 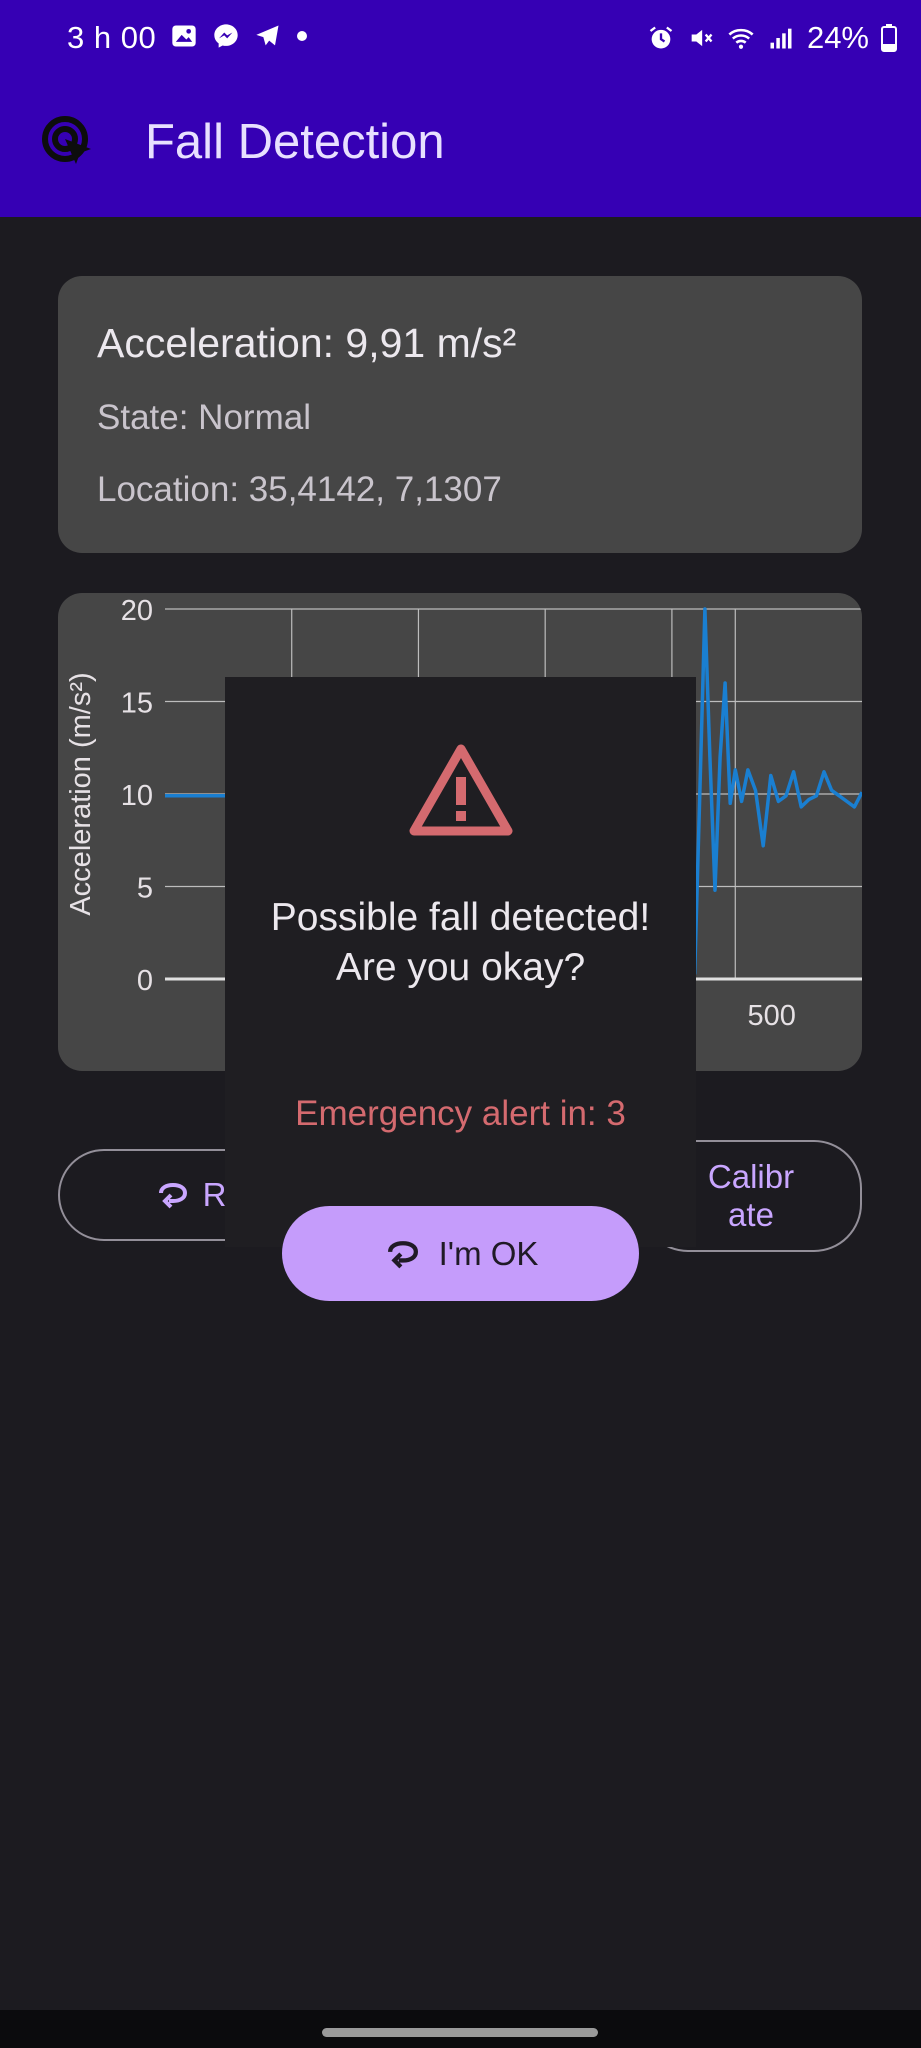 What do you see at coordinates (781, 38) in the screenshot?
I see `signal-icon` at bounding box center [781, 38].